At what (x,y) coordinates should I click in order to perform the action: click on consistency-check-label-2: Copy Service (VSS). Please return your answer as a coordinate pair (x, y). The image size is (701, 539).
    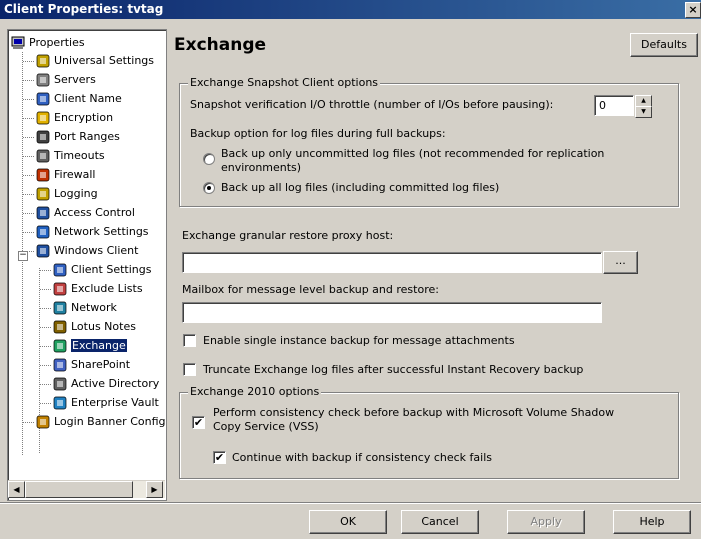
    Looking at the image, I should click on (266, 426).